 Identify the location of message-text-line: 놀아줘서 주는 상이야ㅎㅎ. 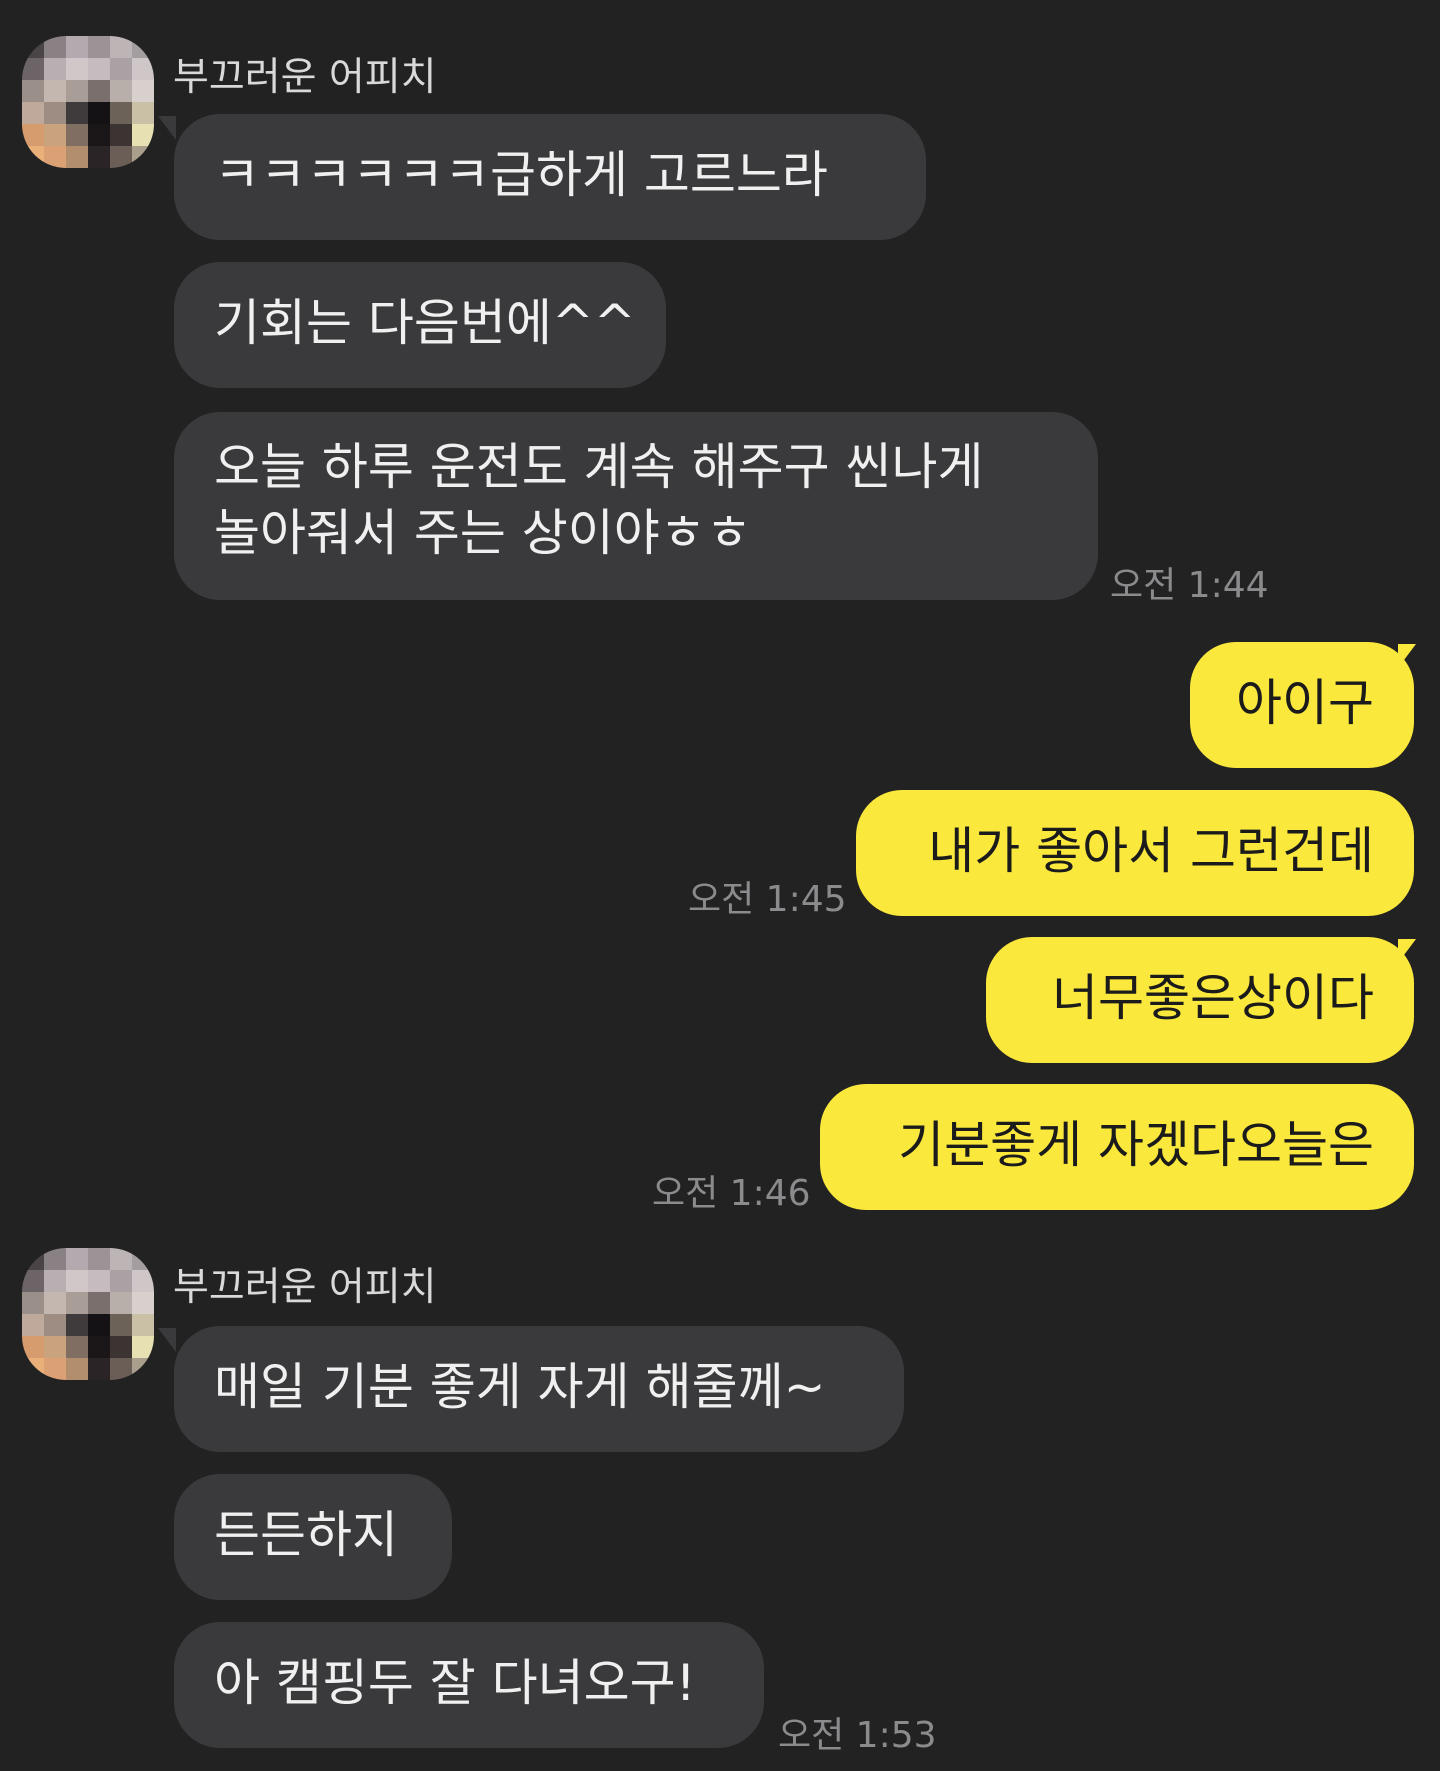
(483, 533).